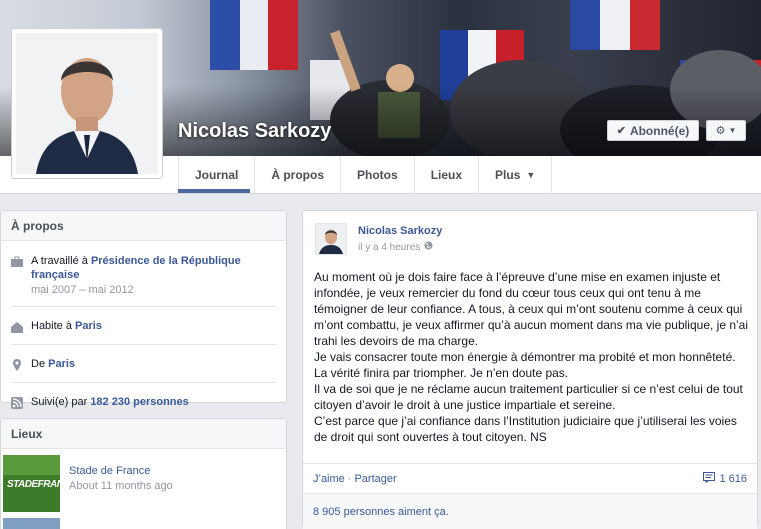 This screenshot has width=761, height=529. Describe the element at coordinates (38, 364) in the screenshot. I see `from-prefix: De` at that location.